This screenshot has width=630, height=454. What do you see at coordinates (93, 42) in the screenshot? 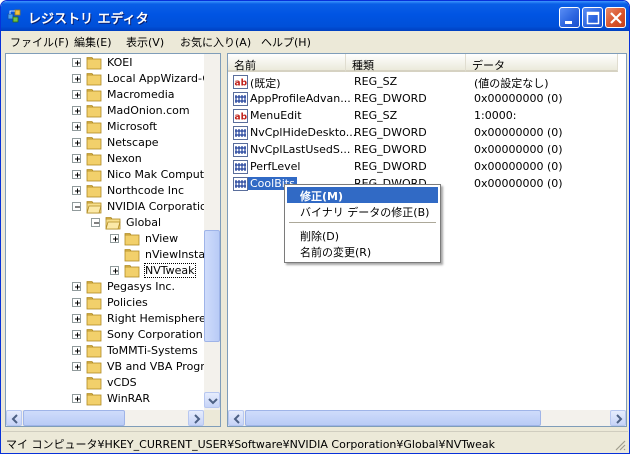
I see `menu-edit: 編集(E)` at bounding box center [93, 42].